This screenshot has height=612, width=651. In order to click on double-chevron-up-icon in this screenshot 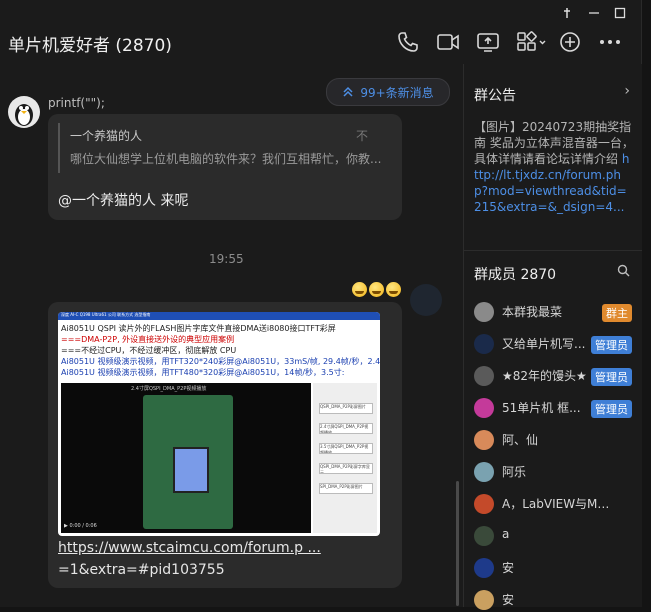, I will do `click(348, 91)`.